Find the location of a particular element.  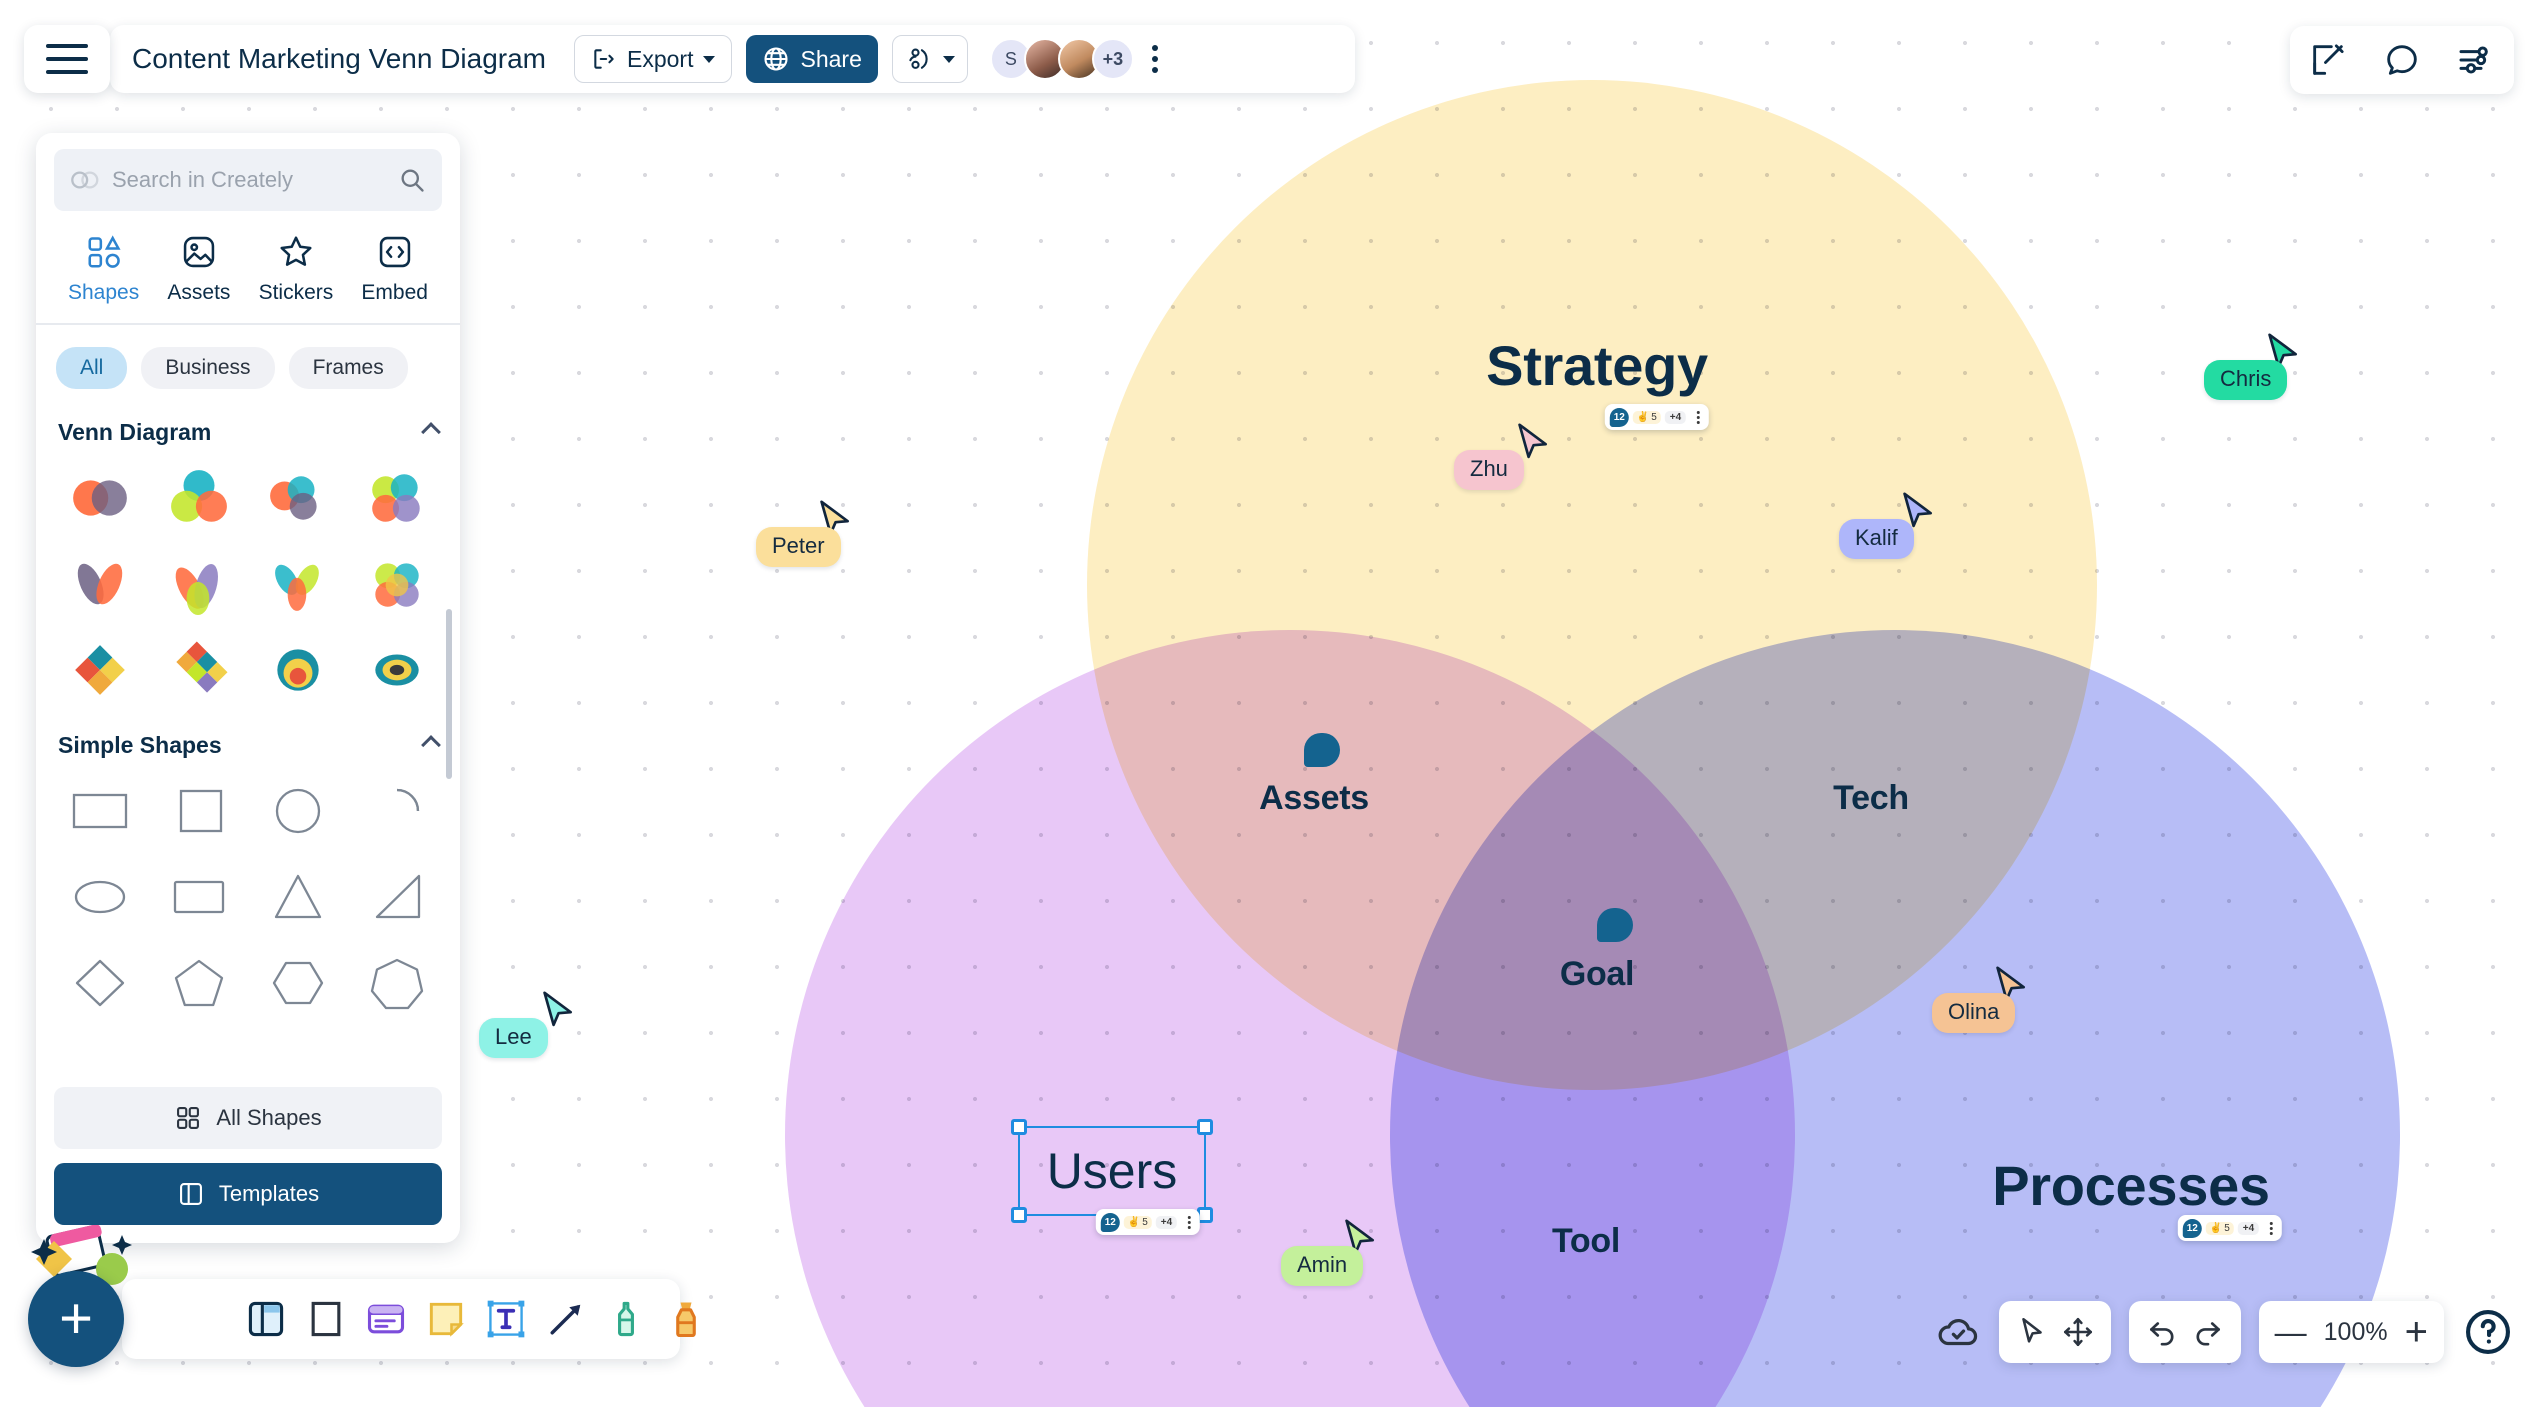

section-header-venn-diagram: Venn Diagram is located at coordinates (248, 436).